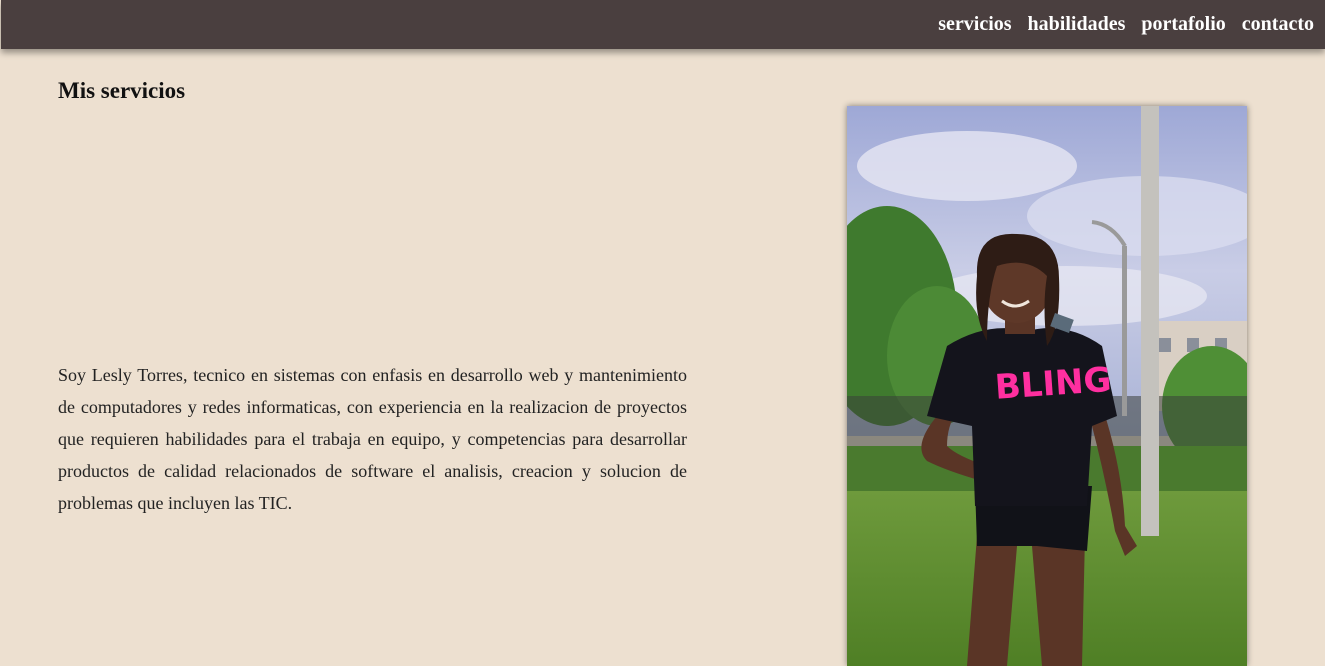 This screenshot has width=1325, height=666. I want to click on nav-link-contacto: contacto, so click(1278, 24).